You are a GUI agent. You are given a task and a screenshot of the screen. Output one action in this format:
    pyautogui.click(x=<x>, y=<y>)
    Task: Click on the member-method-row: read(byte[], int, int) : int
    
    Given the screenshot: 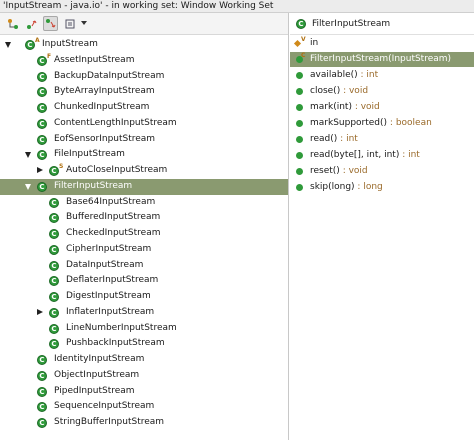 What is the action you would take?
    pyautogui.click(x=382, y=155)
    